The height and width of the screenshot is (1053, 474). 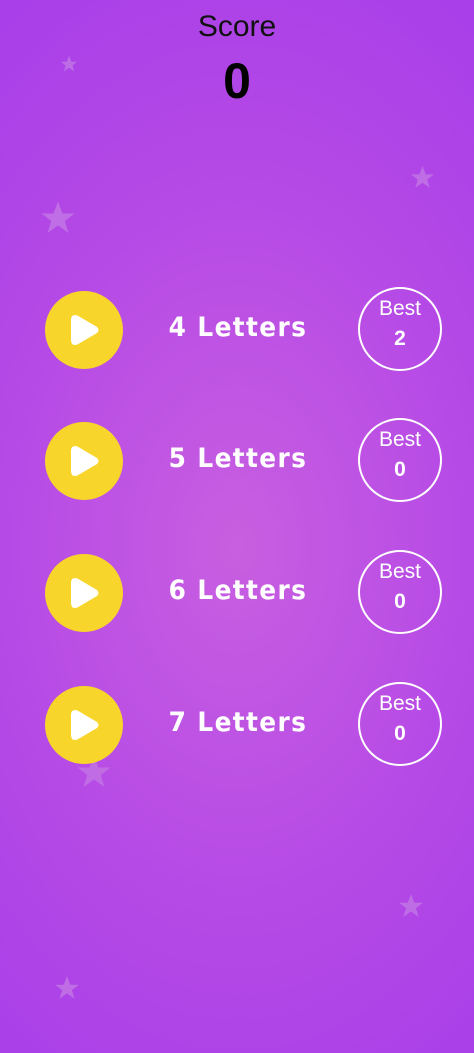 I want to click on level-row-7-letters: 7 Letters Best 0, so click(x=237, y=725).